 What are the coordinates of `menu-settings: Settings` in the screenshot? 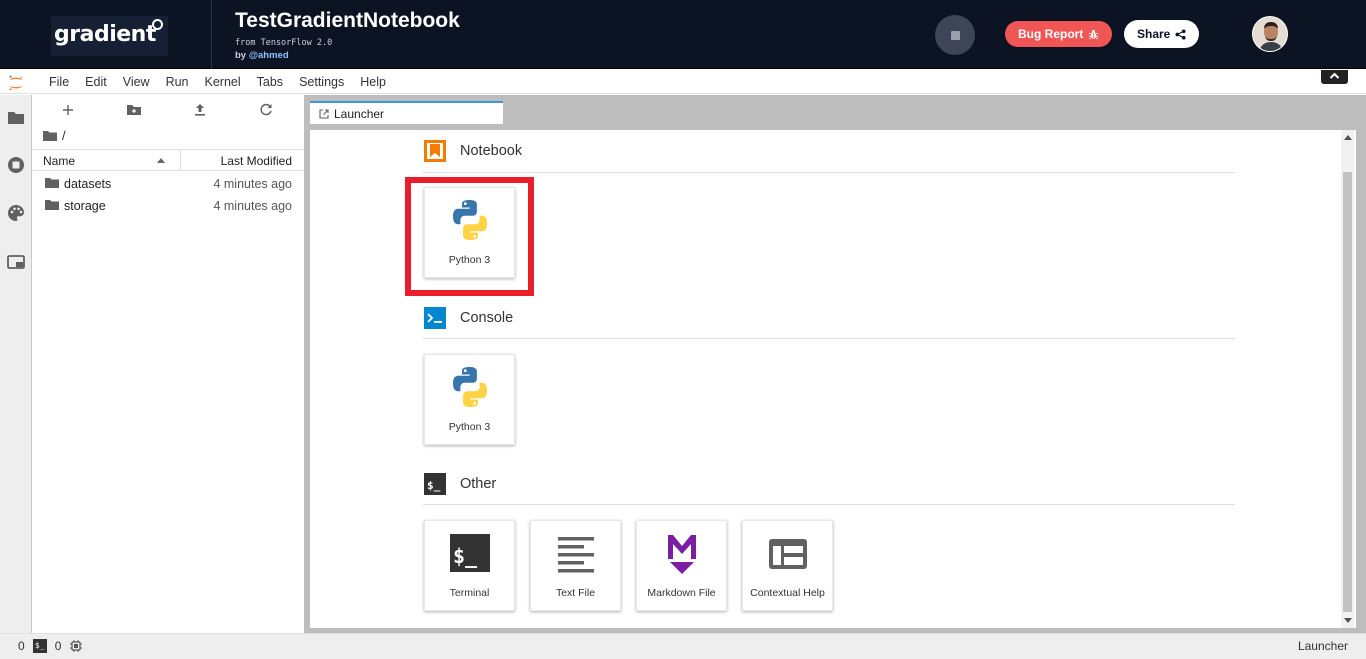 It's located at (321, 82).